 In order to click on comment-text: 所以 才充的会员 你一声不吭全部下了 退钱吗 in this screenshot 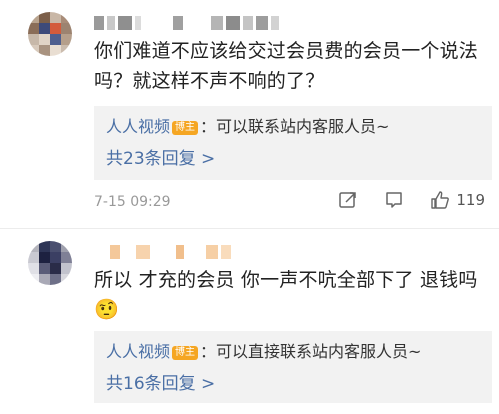, I will do `click(286, 280)`.